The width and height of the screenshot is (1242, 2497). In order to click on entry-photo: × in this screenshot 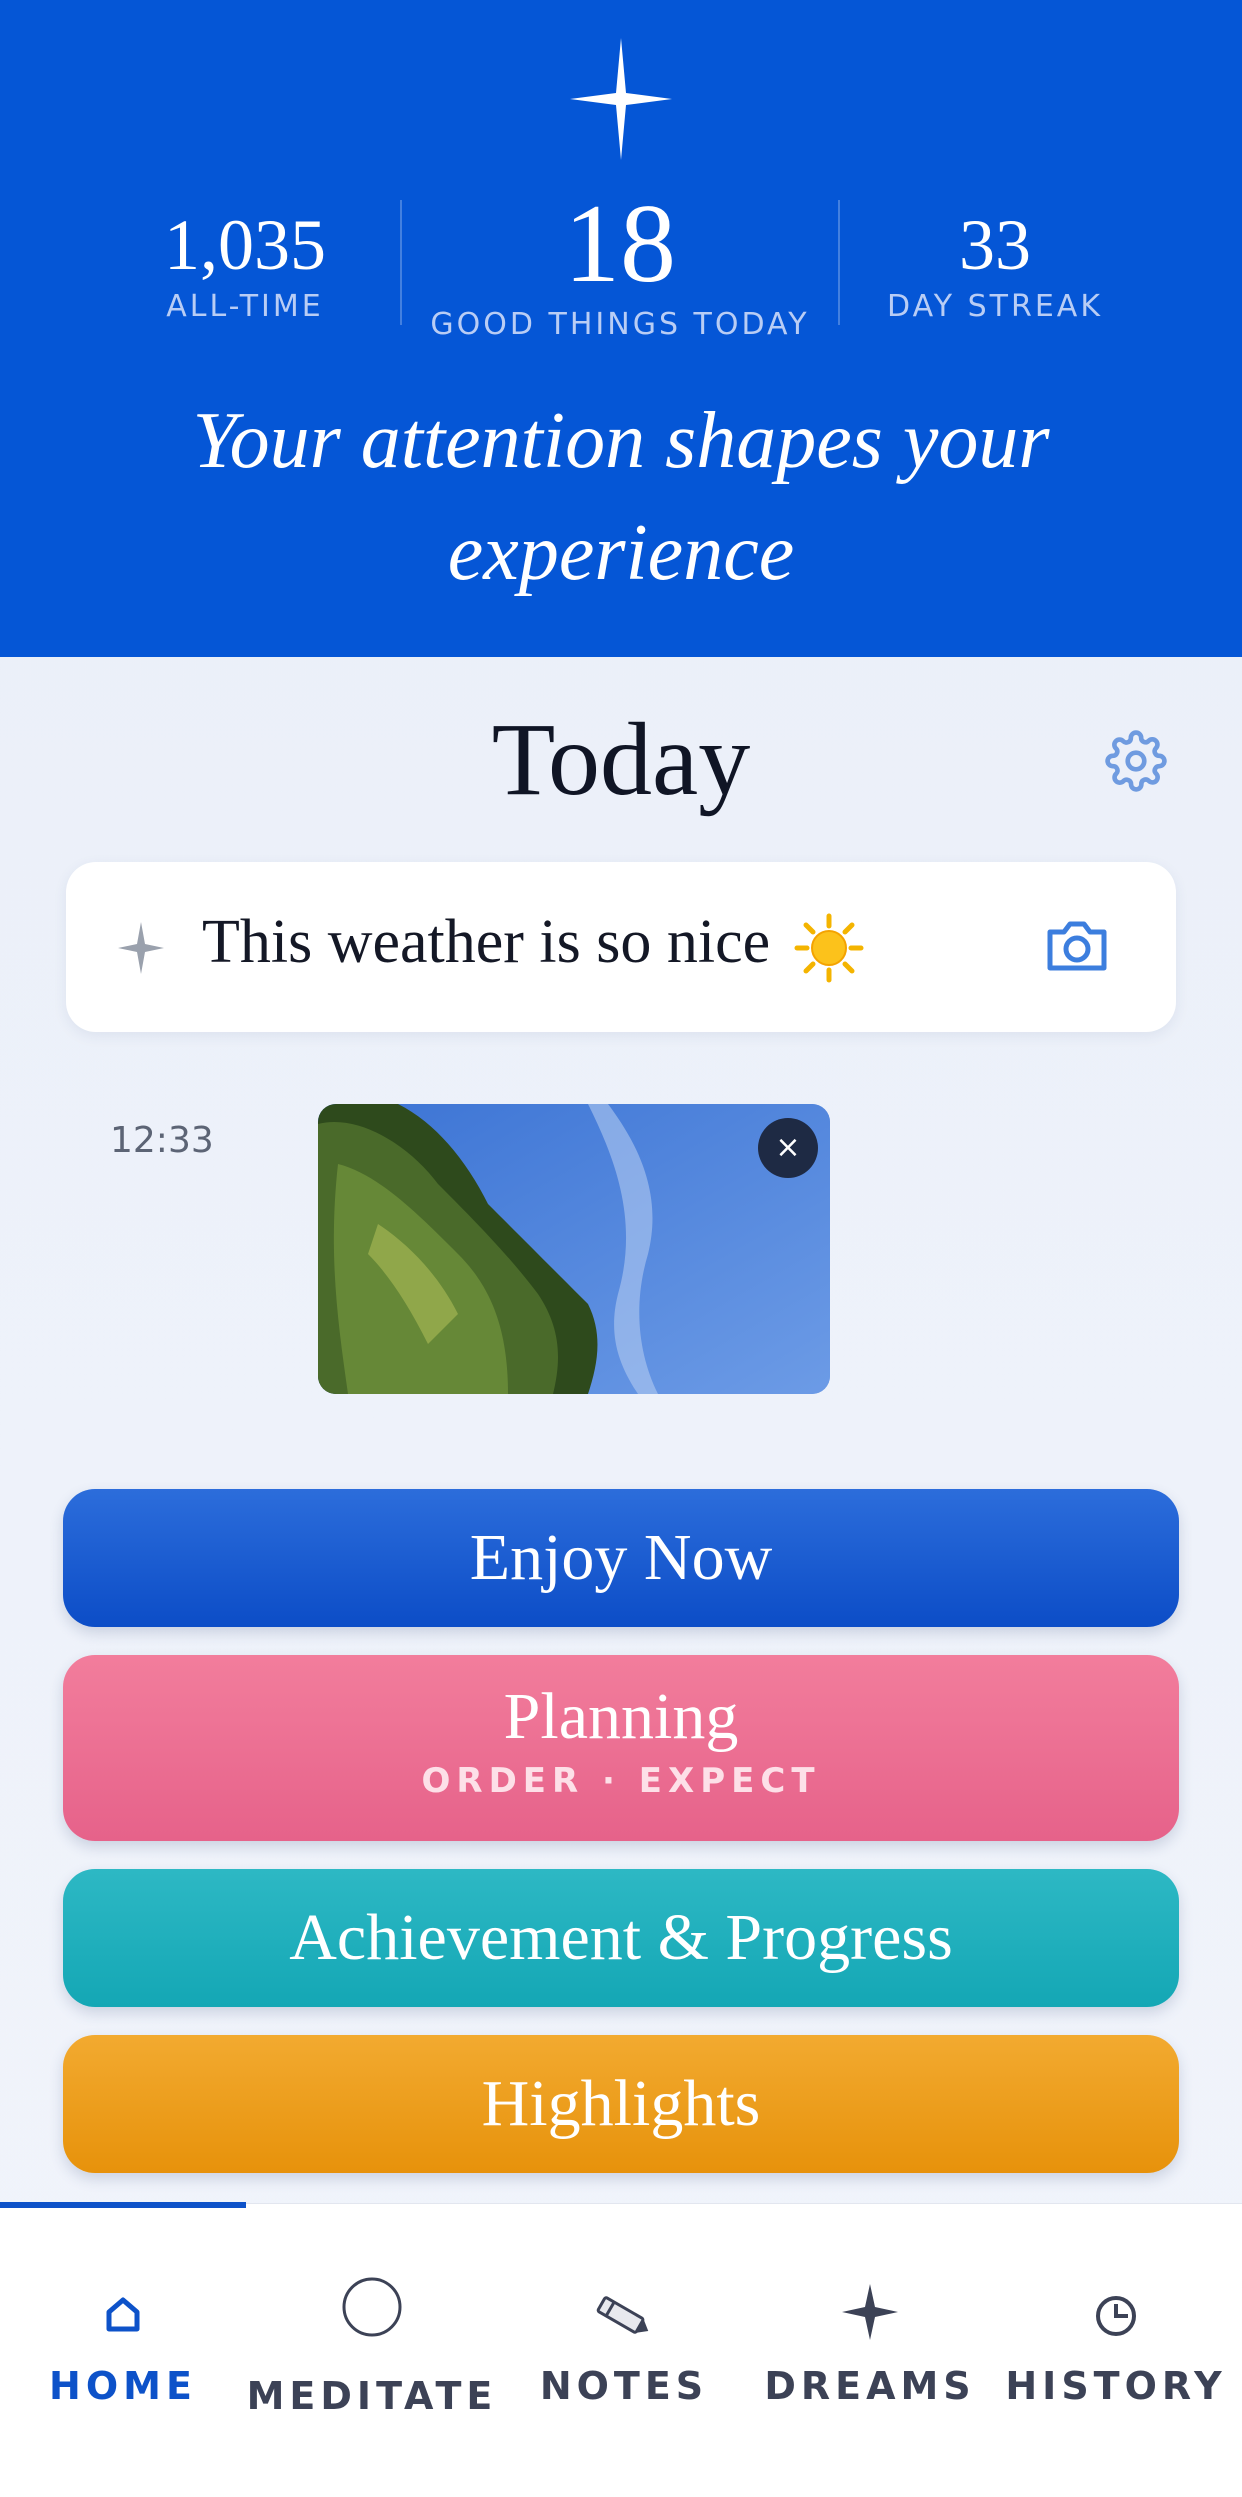, I will do `click(574, 1249)`.